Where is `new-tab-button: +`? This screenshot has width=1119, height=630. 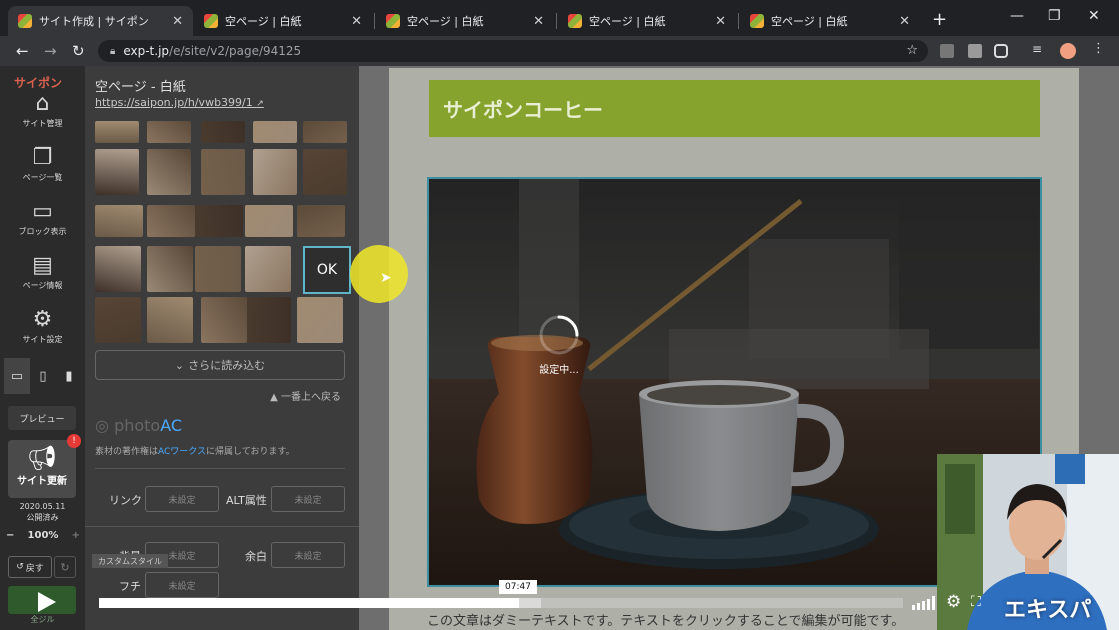
new-tab-button: + is located at coordinates (939, 19).